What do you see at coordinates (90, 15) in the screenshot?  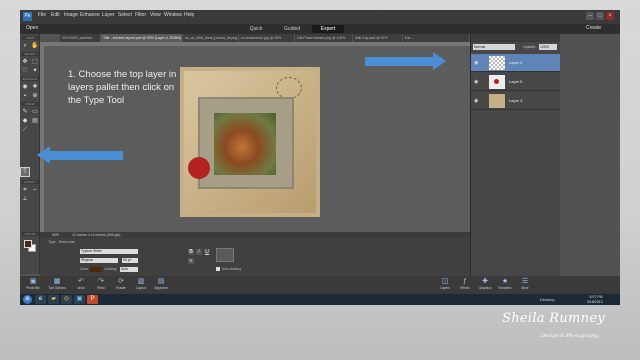 I see `menu-enhance: Enhance` at bounding box center [90, 15].